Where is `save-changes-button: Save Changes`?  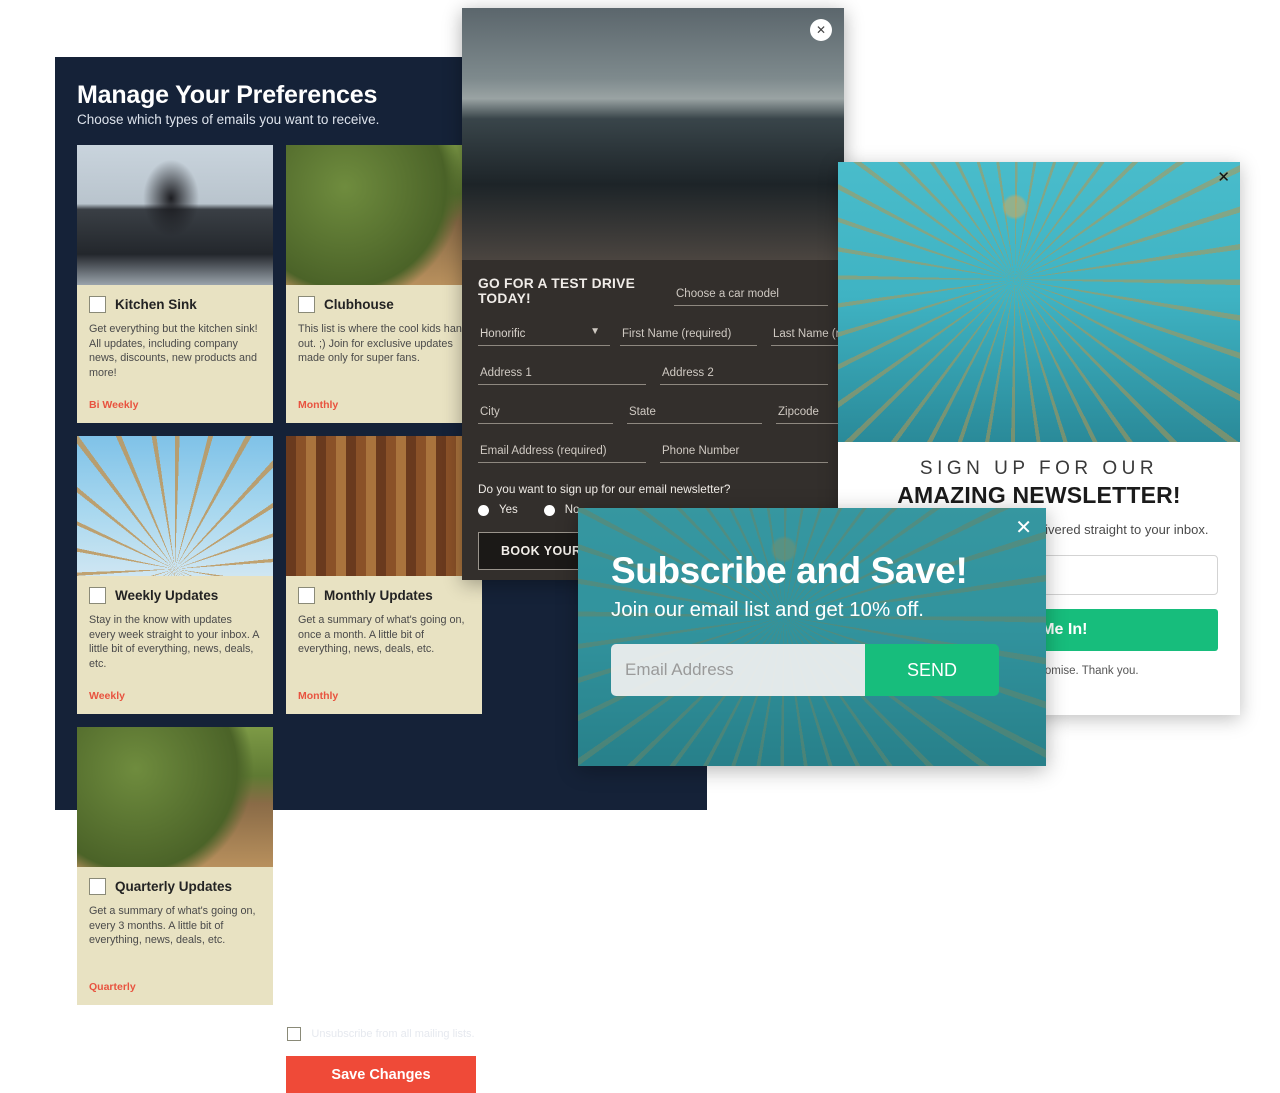
save-changes-button: Save Changes is located at coordinates (381, 1074).